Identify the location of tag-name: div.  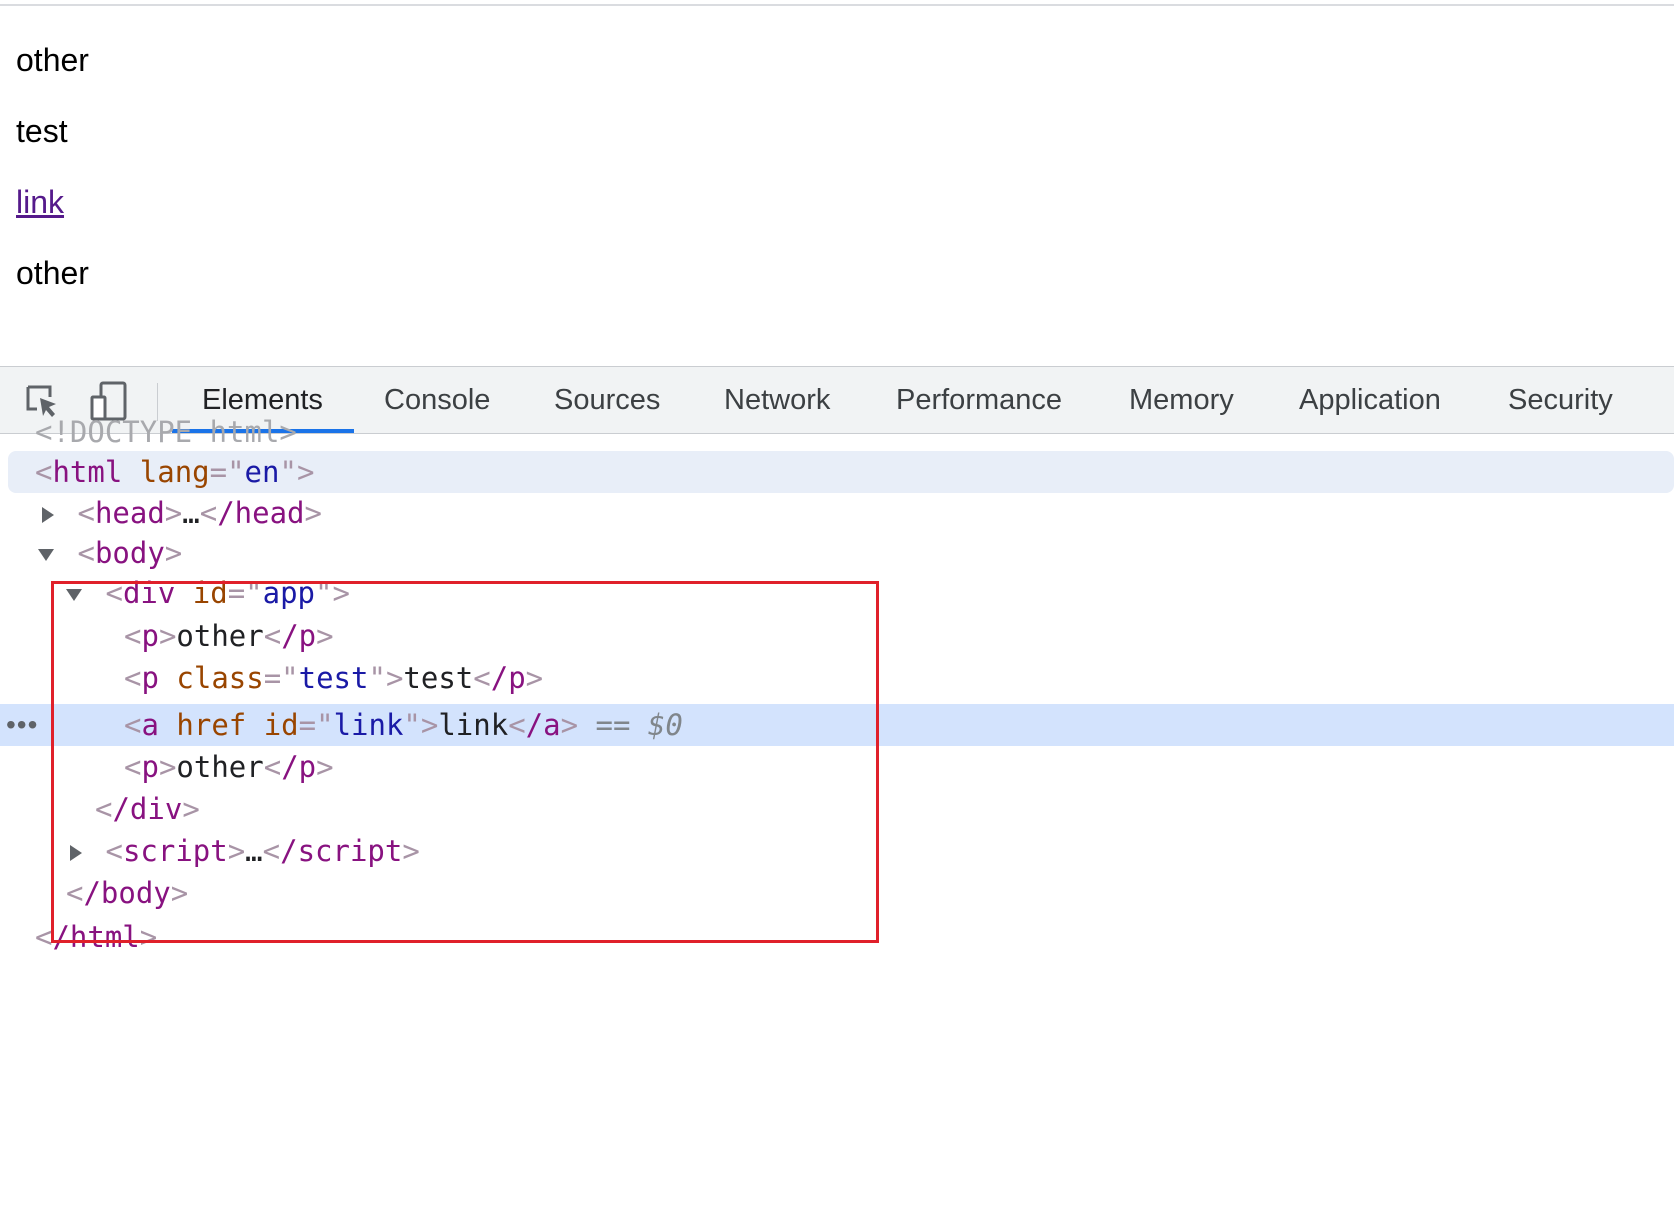
(149, 593).